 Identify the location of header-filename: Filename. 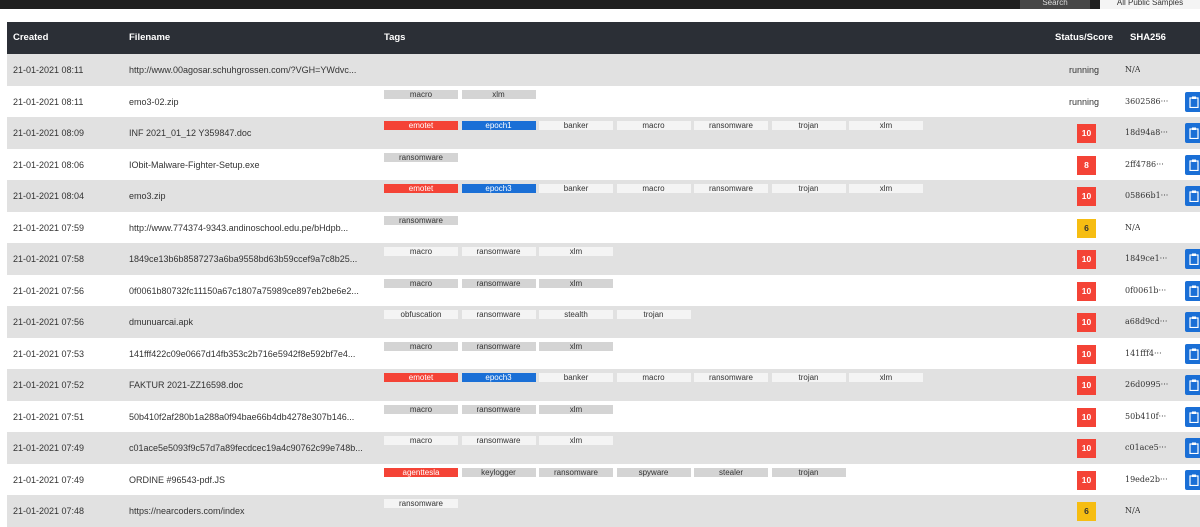
(149, 38).